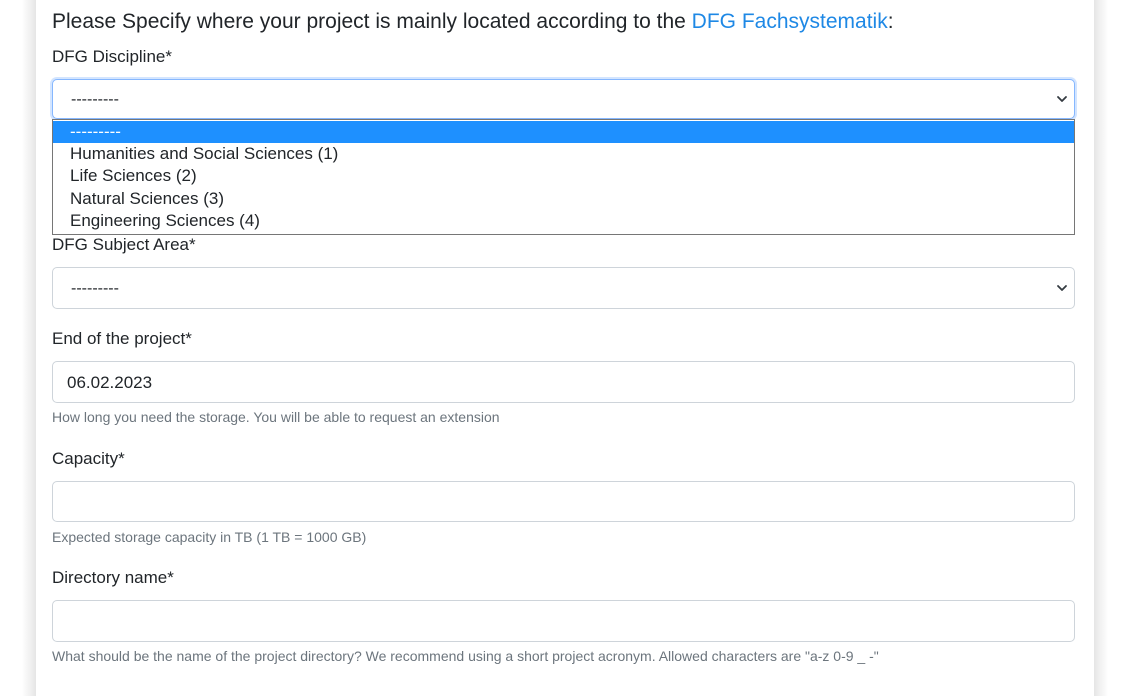  What do you see at coordinates (563, 199) in the screenshot?
I see `dropdown-option: Natural Sciences (3)` at bounding box center [563, 199].